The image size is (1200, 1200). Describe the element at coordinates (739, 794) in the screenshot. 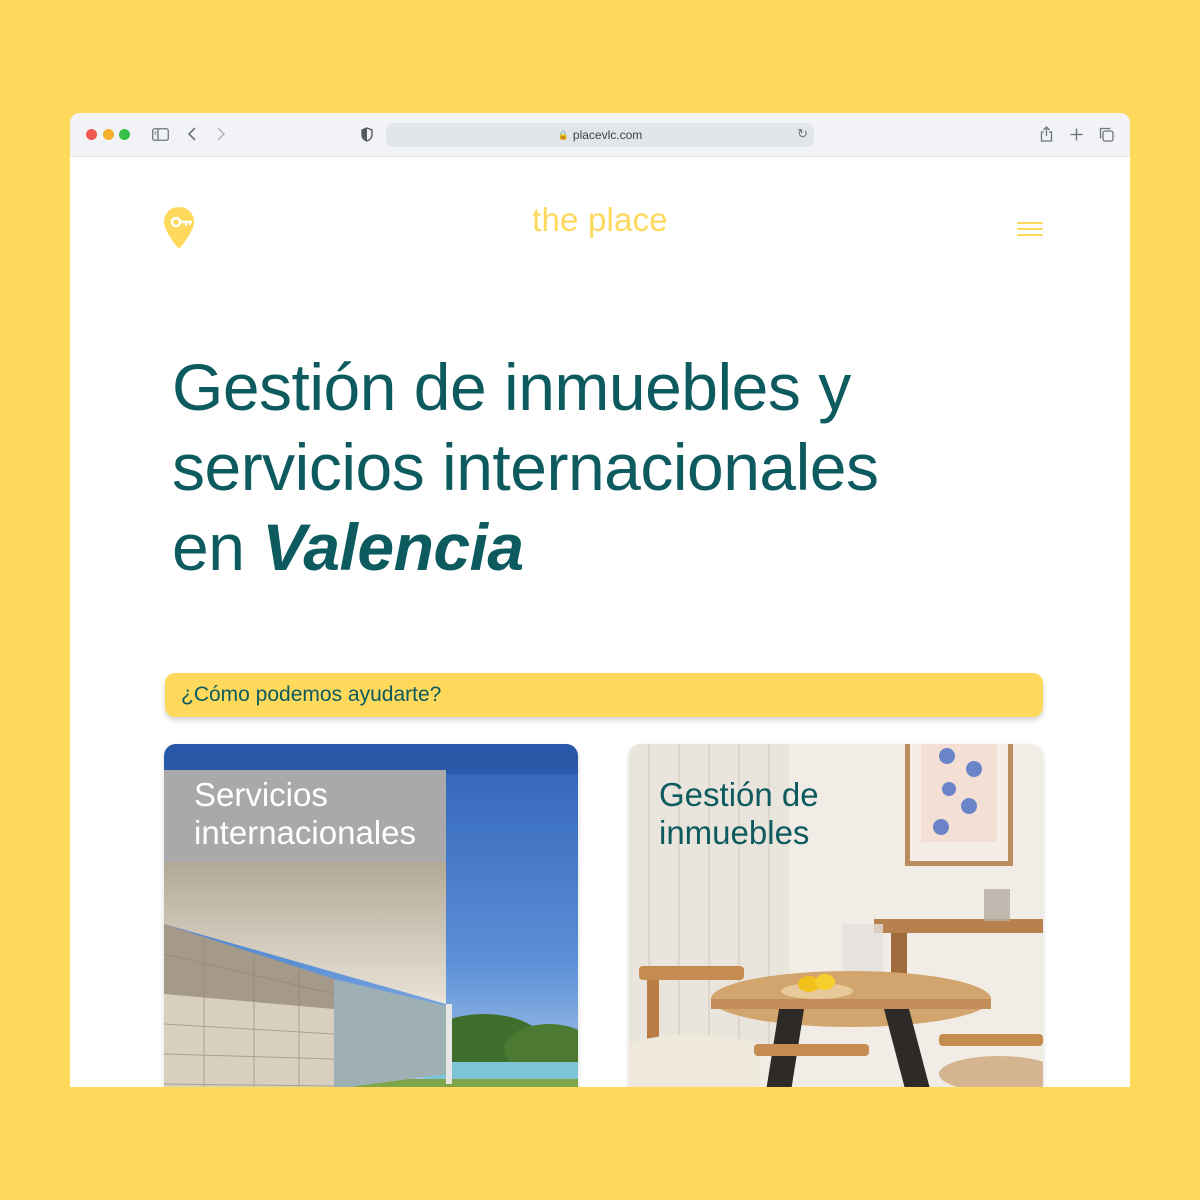

I see `card-title-line-1: Gestión de` at that location.